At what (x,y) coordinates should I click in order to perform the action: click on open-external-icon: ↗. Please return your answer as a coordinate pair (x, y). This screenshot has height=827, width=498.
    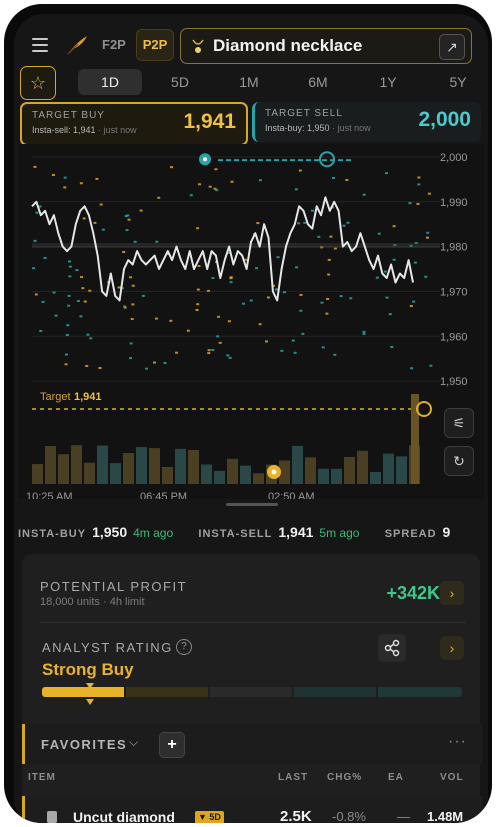
    Looking at the image, I should click on (452, 47).